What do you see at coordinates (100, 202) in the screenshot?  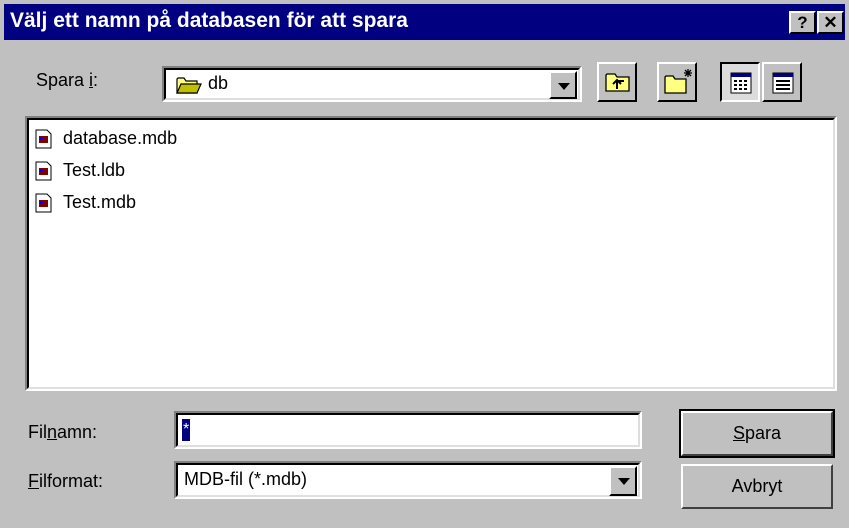 I see `file-name: Test.mdb` at bounding box center [100, 202].